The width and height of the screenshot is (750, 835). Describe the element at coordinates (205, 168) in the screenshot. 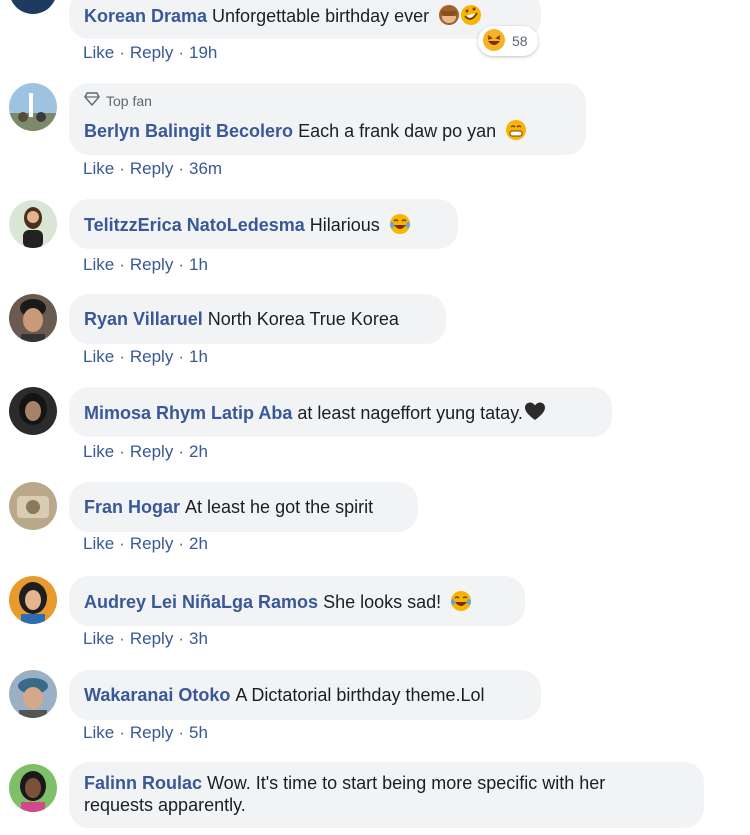

I see `timestamp: 36m` at that location.